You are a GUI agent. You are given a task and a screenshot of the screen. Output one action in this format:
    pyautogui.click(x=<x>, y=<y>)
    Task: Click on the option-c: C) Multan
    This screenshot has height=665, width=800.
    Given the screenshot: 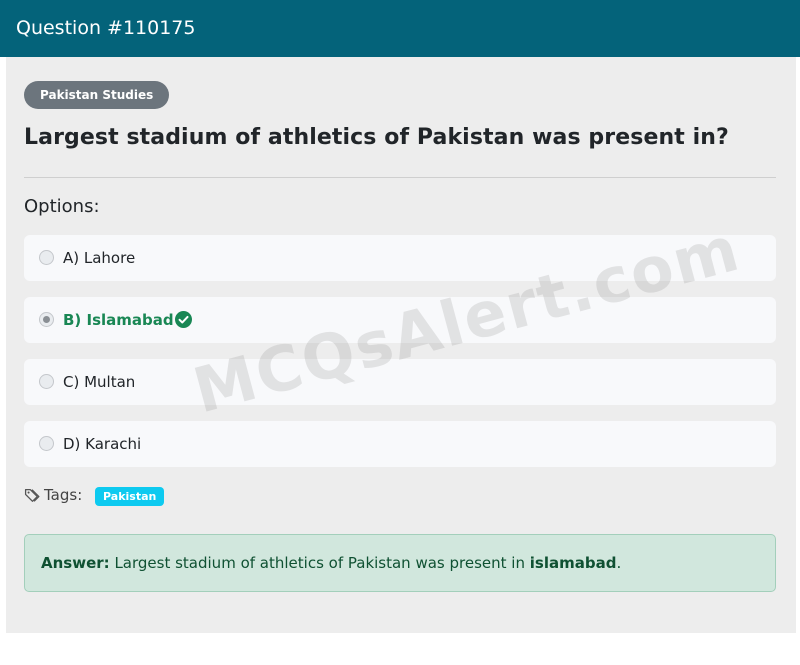 What is the action you would take?
    pyautogui.click(x=400, y=382)
    